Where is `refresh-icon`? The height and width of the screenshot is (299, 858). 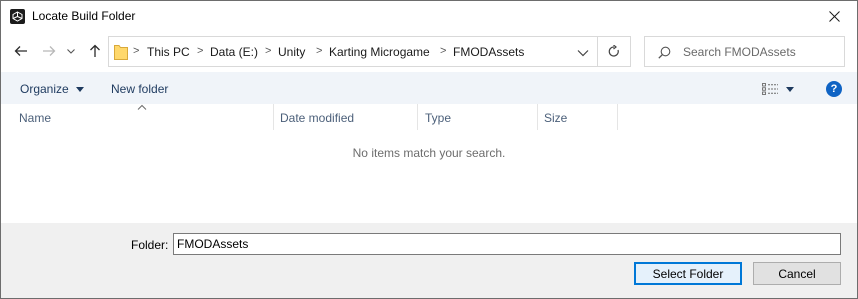
refresh-icon is located at coordinates (613, 51).